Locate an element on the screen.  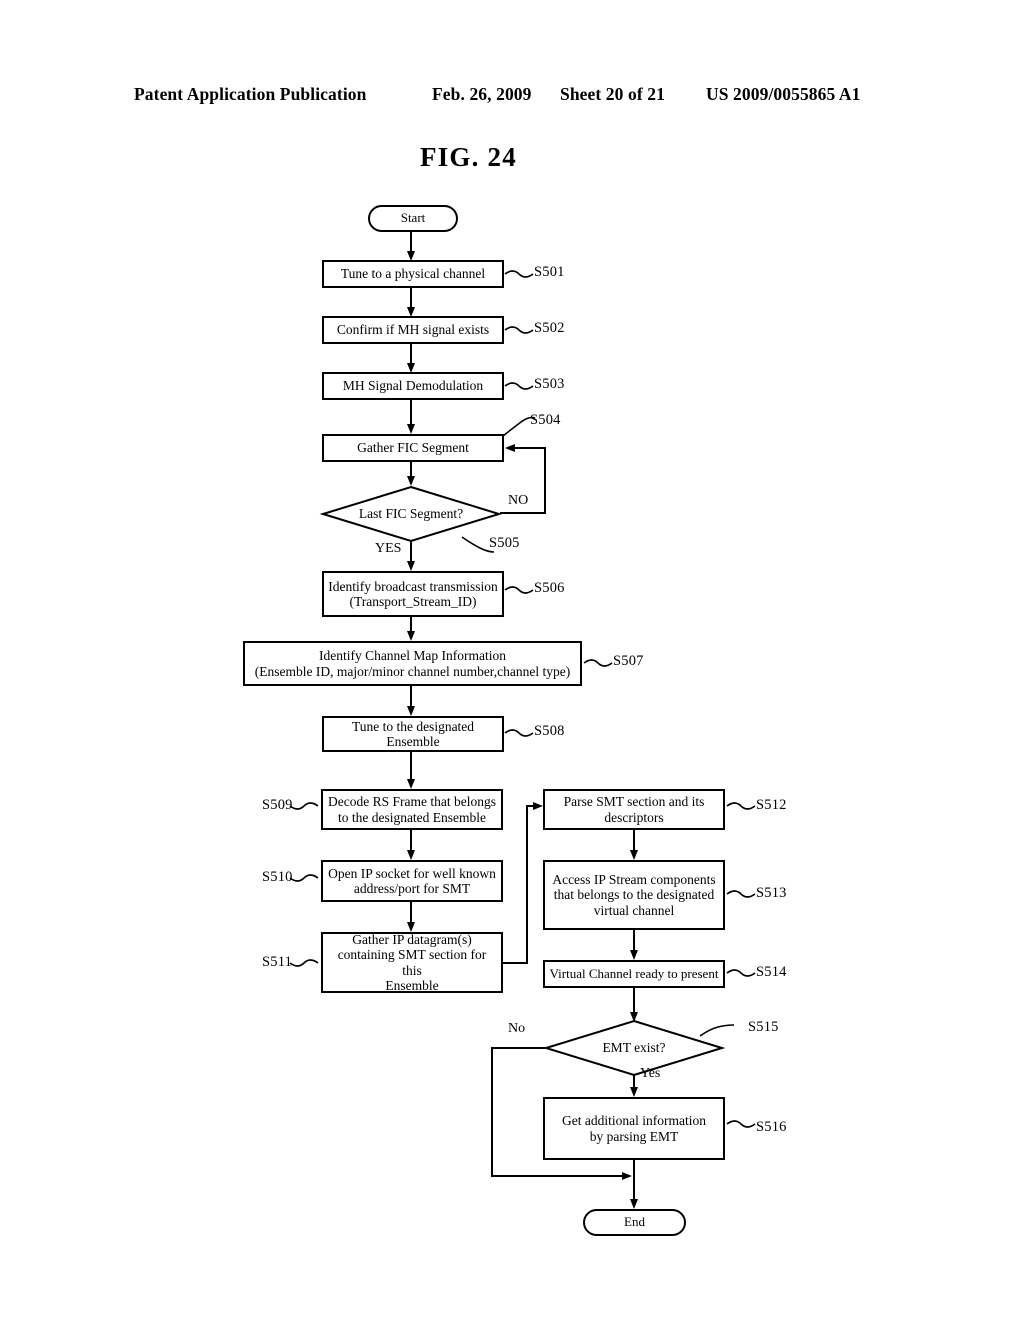
node-s511-line3: Ensemble is located at coordinates (412, 985).